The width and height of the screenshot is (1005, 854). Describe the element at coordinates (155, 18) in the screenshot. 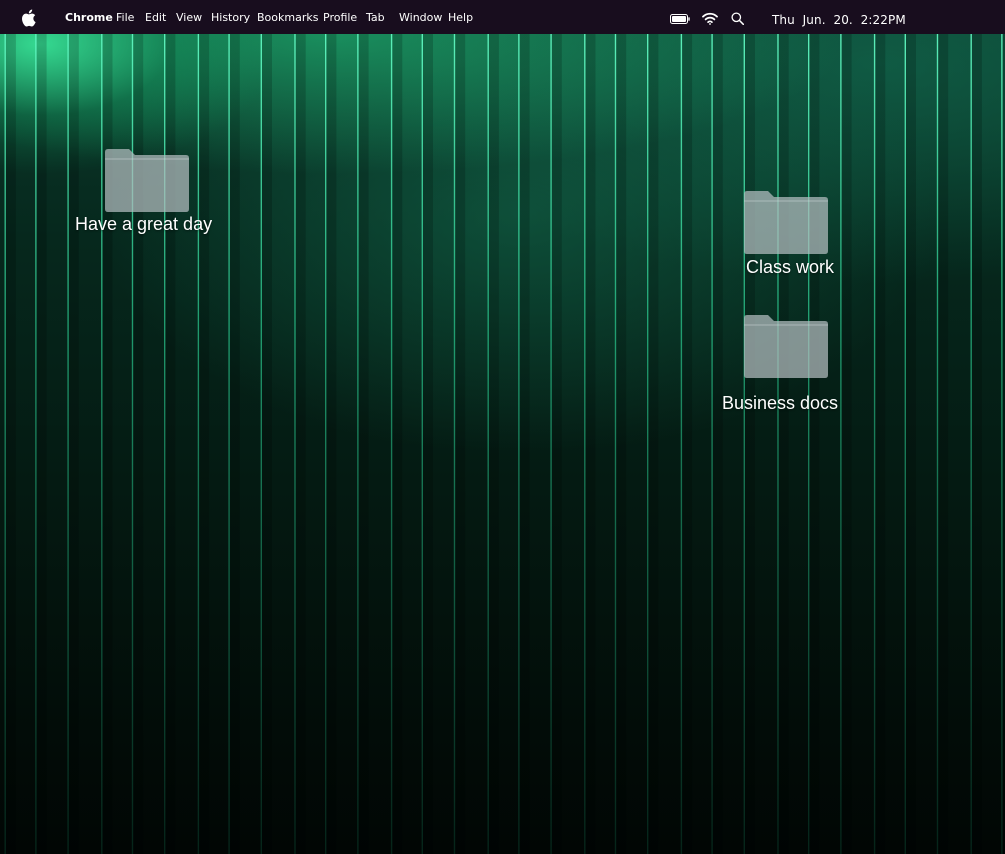

I see `menu-edit: Edit` at that location.